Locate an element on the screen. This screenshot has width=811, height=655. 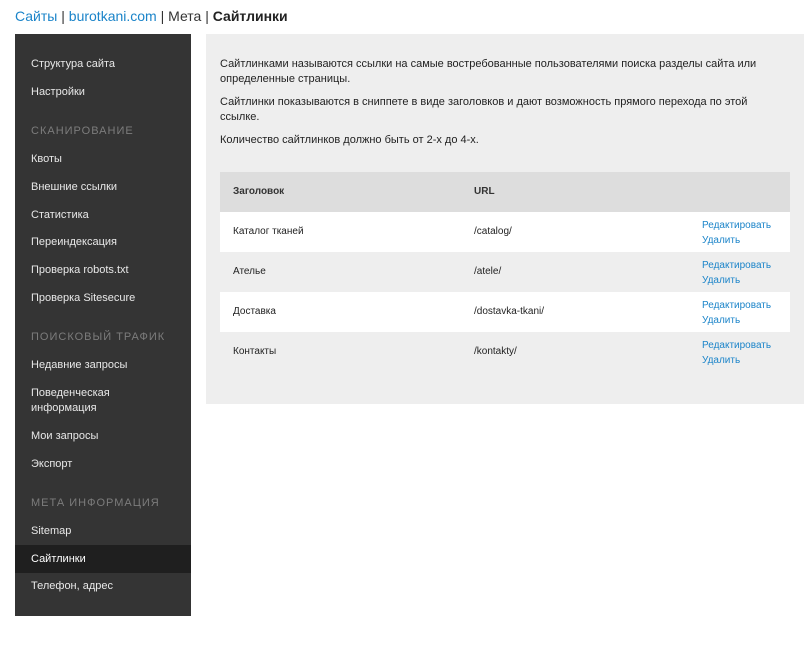
sidebar-section-search-traffic: Поисковый трафик is located at coordinates (98, 337).